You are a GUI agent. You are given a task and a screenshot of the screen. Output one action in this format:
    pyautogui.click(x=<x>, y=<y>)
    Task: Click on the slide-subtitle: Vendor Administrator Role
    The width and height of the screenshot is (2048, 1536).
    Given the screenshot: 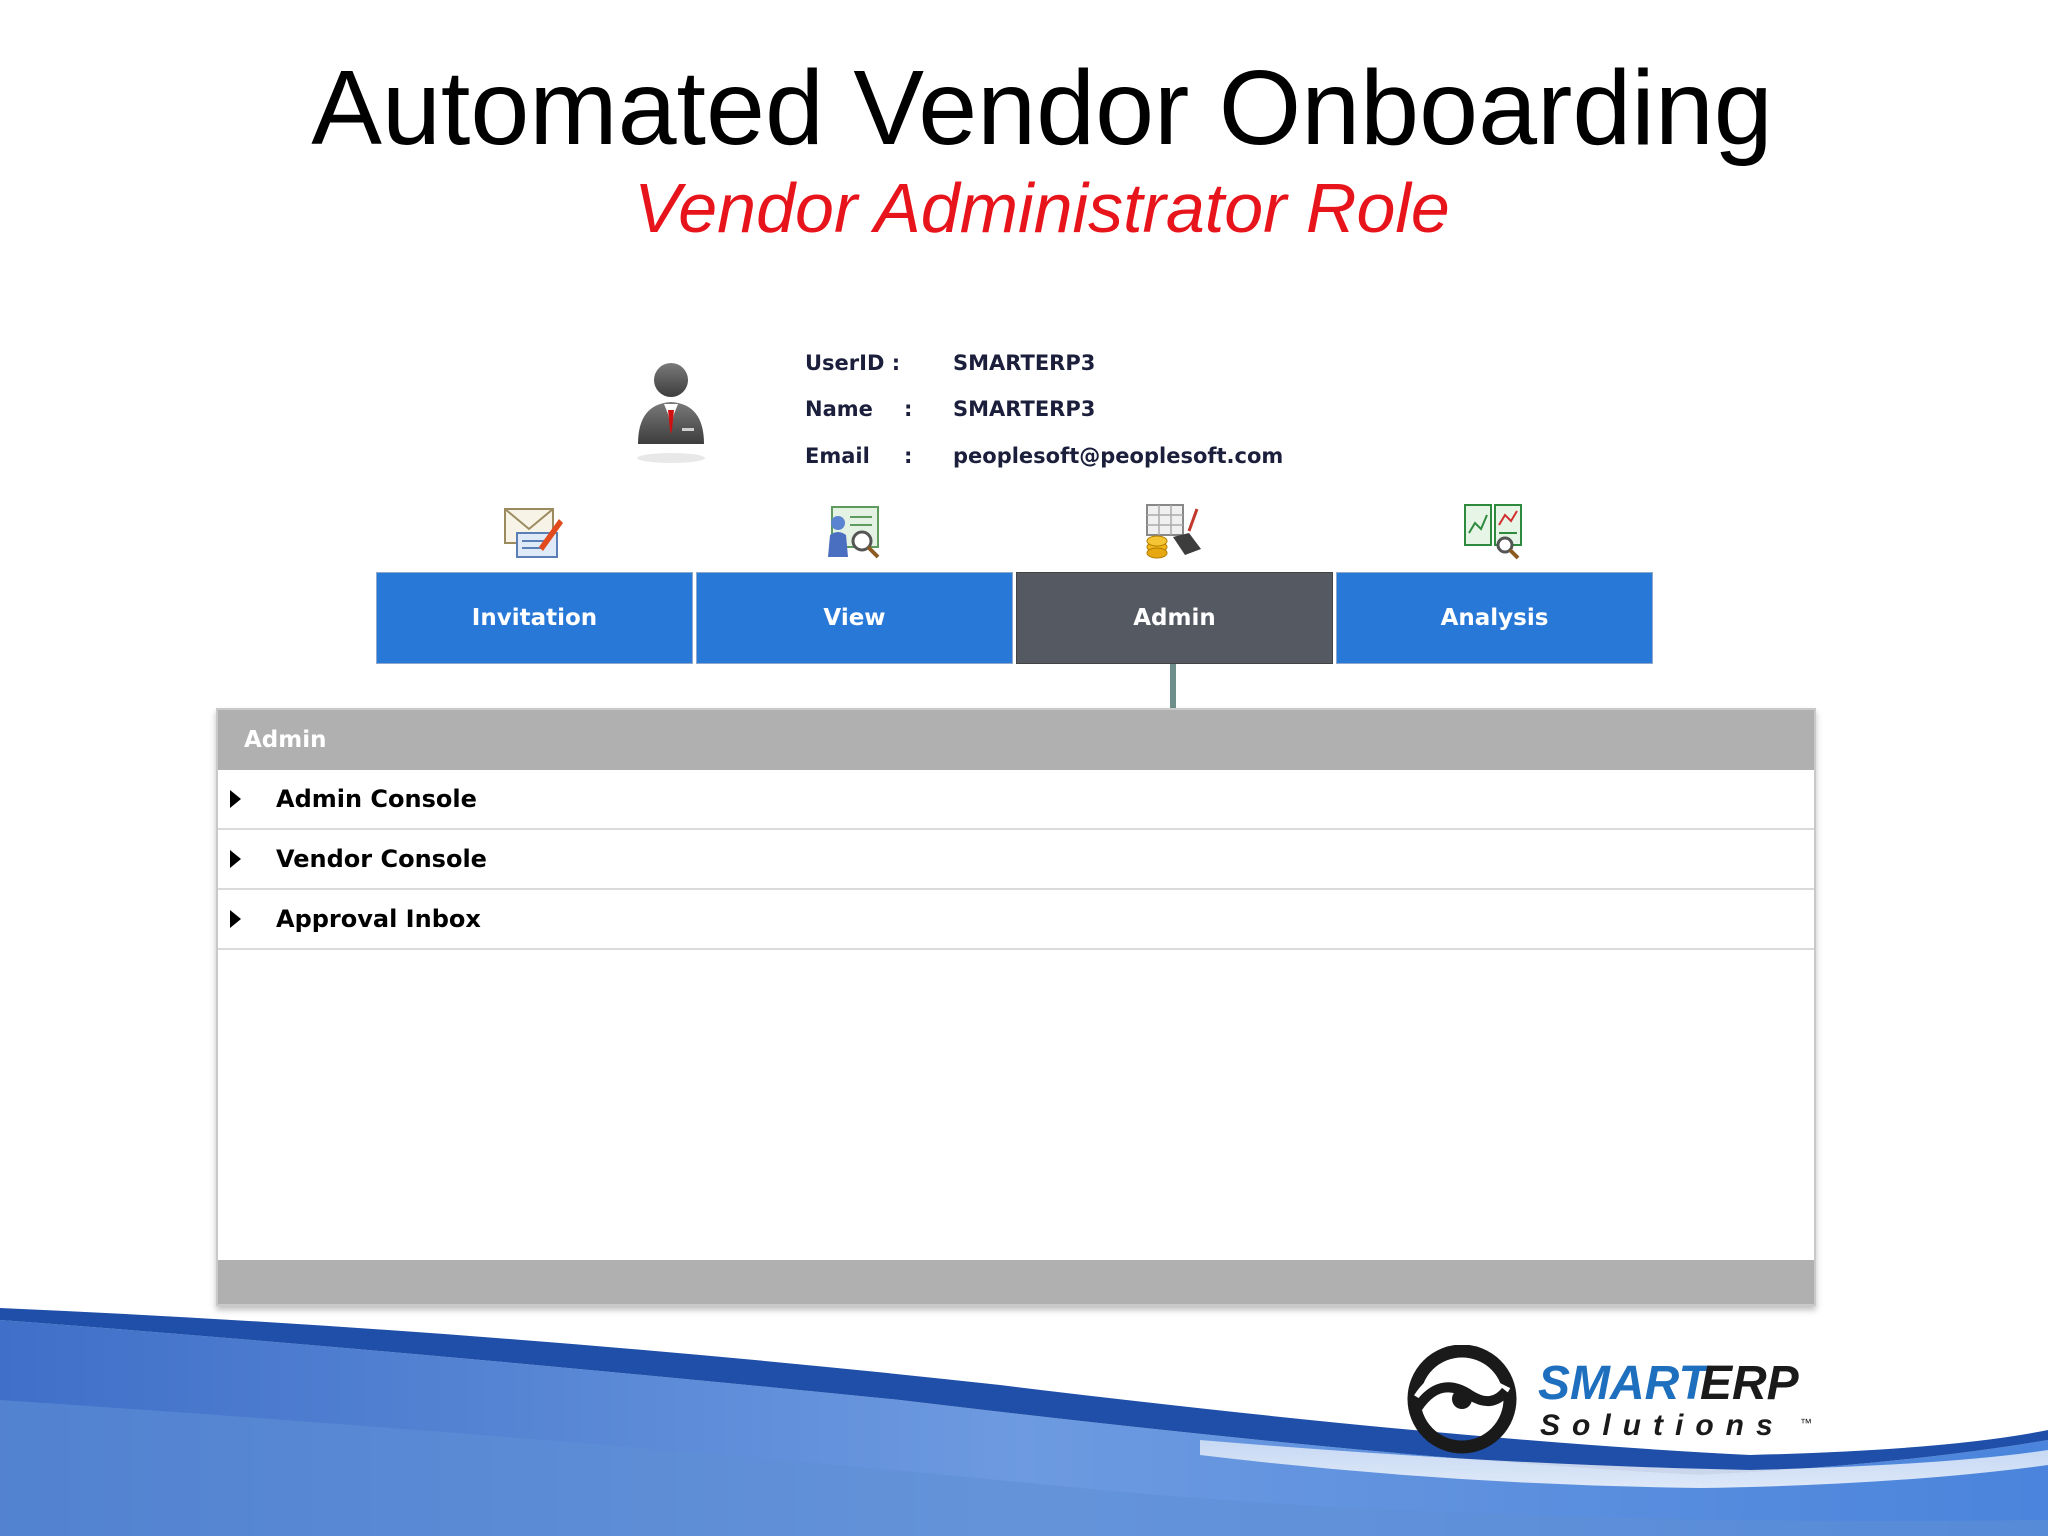 What is the action you would take?
    pyautogui.click(x=1042, y=208)
    